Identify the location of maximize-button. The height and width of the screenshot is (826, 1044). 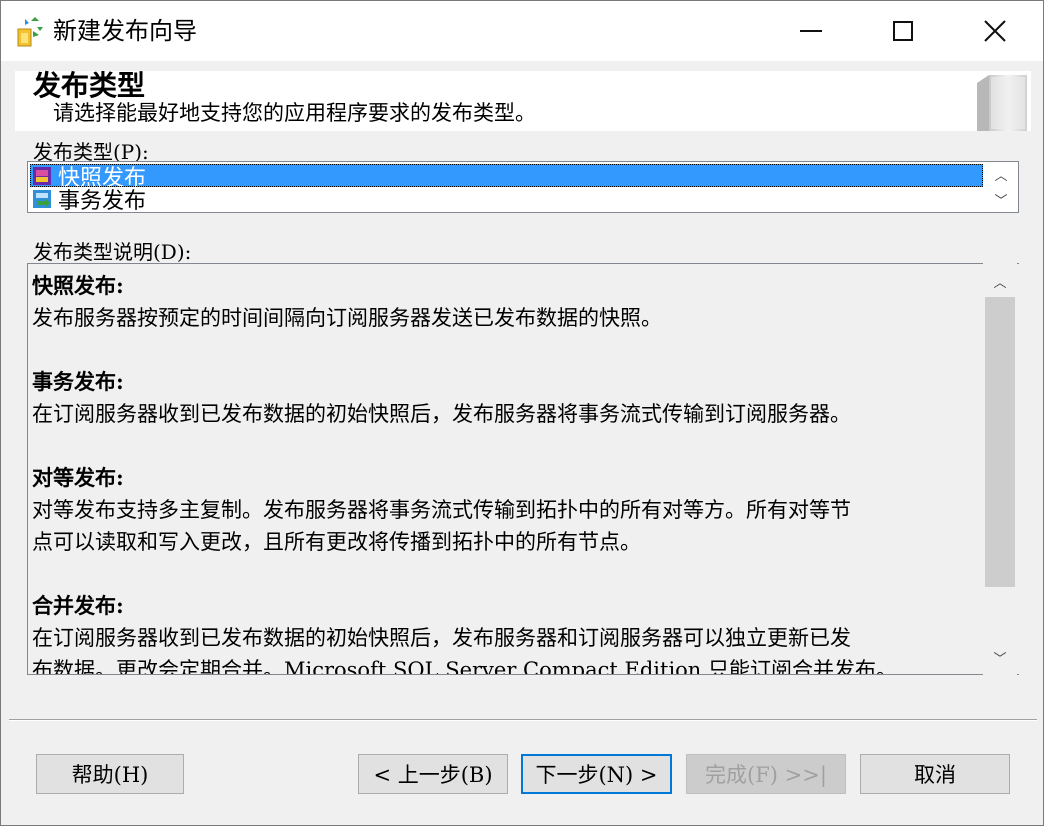
(903, 31).